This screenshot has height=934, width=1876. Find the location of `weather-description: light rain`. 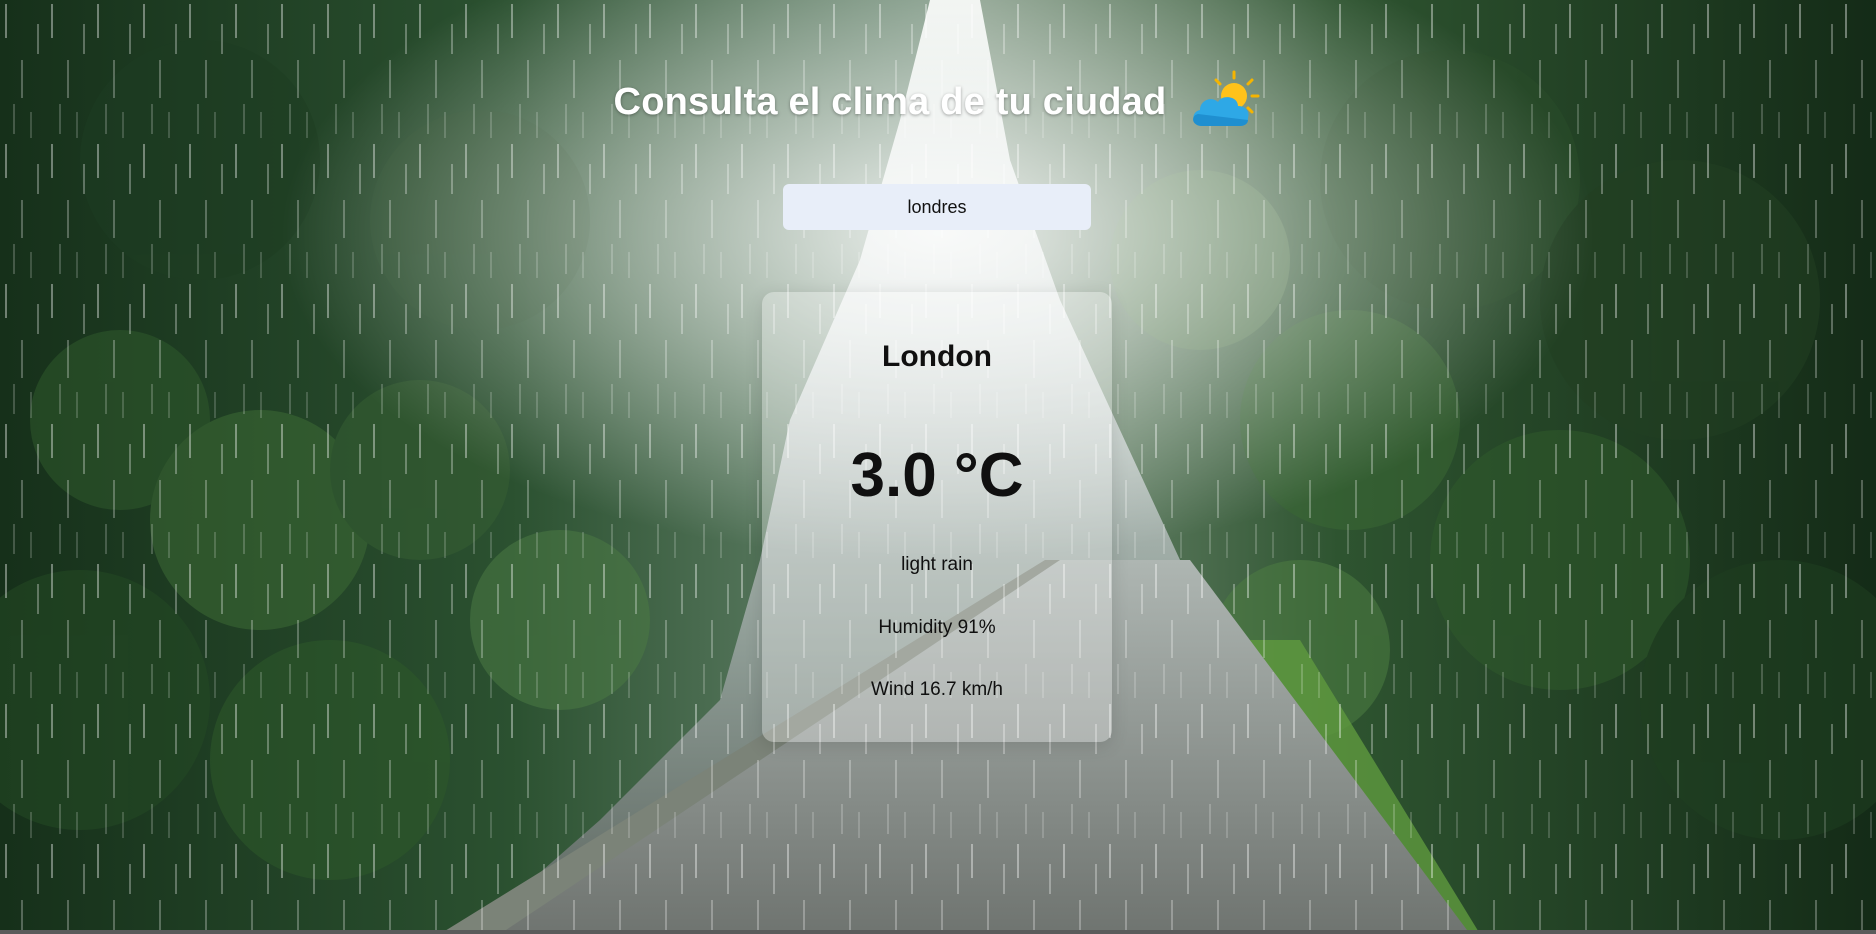

weather-description: light rain is located at coordinates (937, 564).